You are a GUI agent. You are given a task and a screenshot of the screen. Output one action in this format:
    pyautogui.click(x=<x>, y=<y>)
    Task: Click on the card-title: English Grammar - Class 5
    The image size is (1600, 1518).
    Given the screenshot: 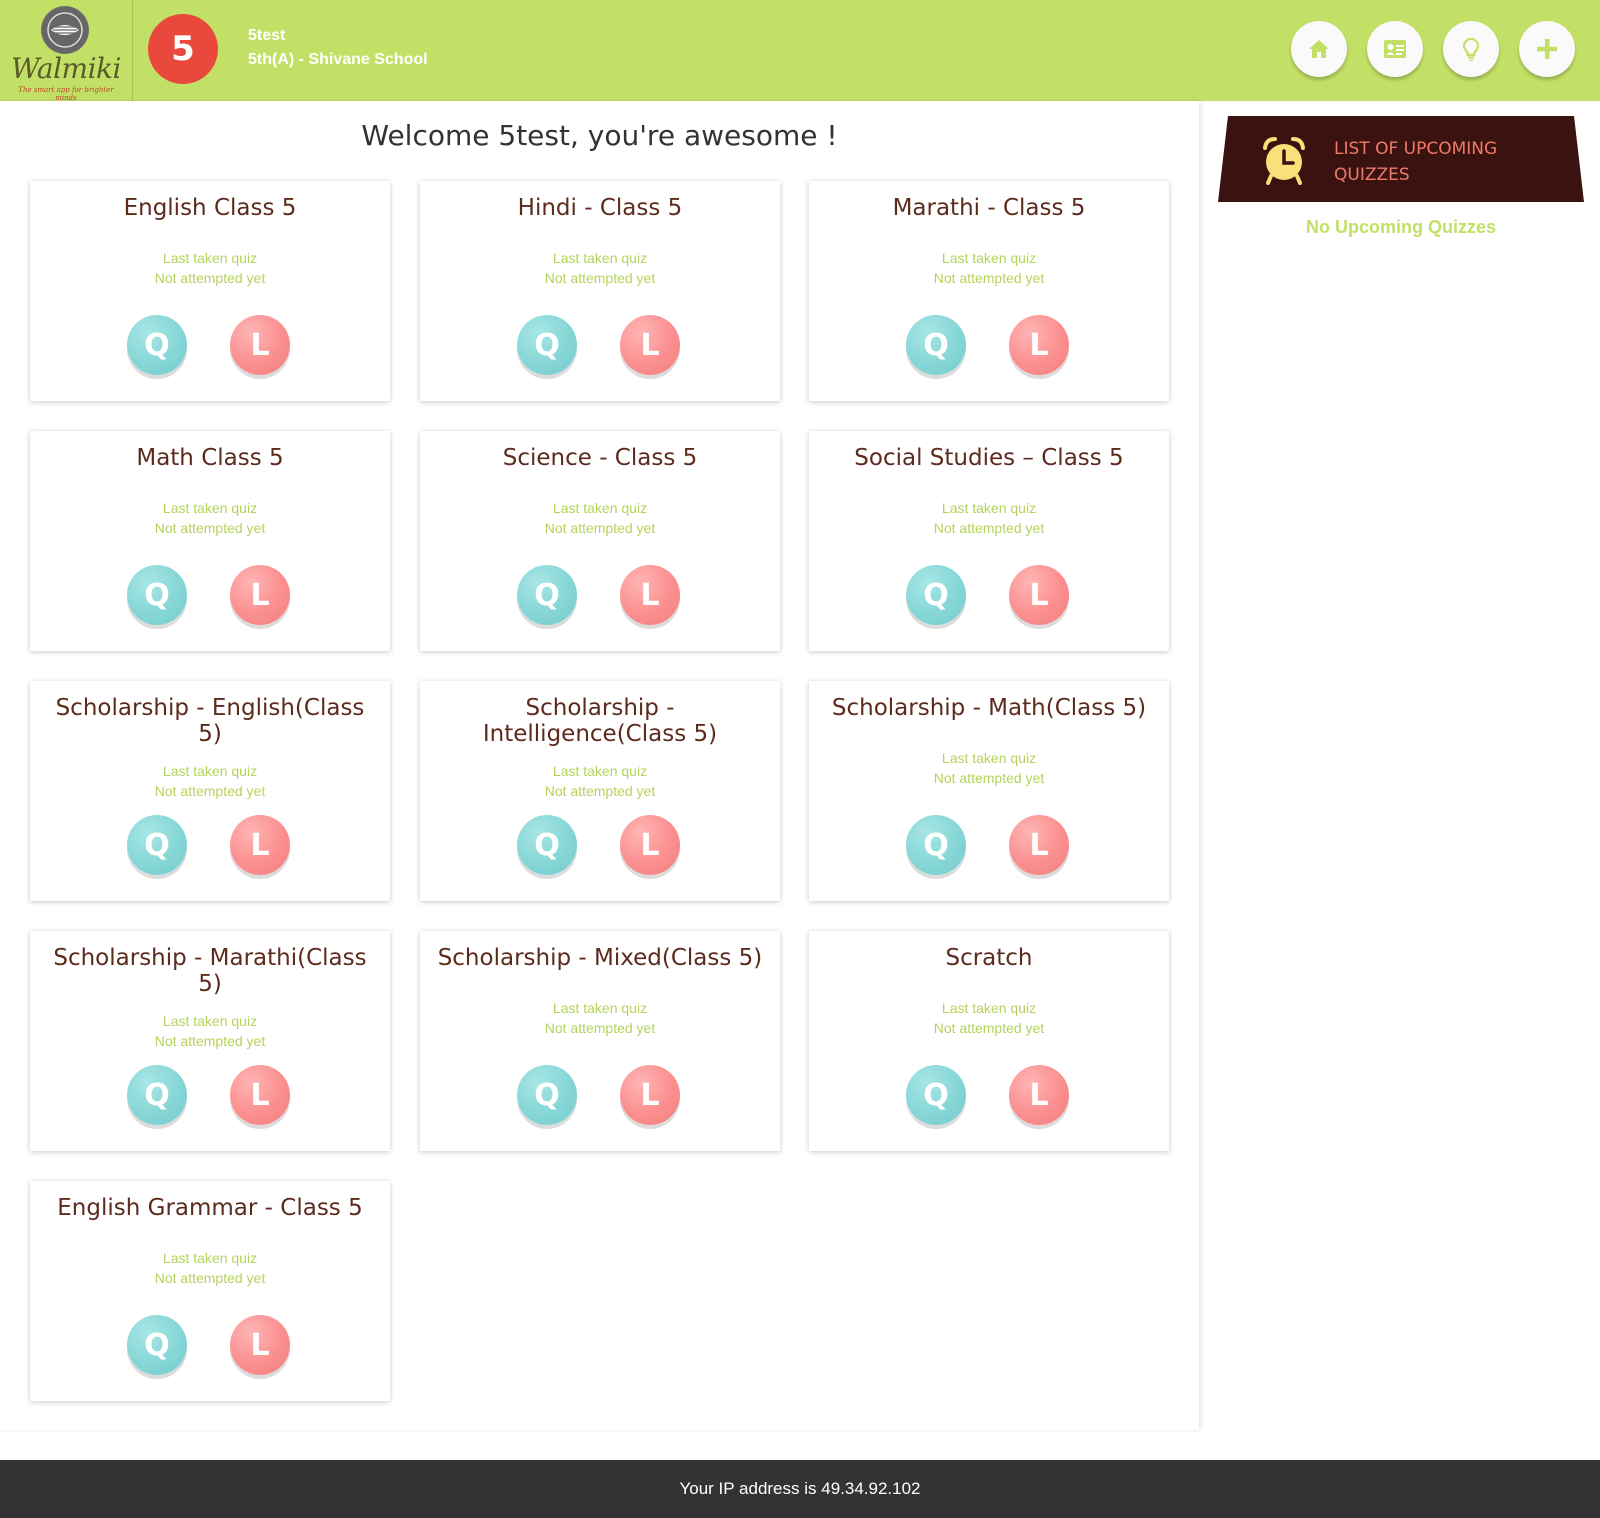 What is the action you would take?
    pyautogui.click(x=210, y=1208)
    